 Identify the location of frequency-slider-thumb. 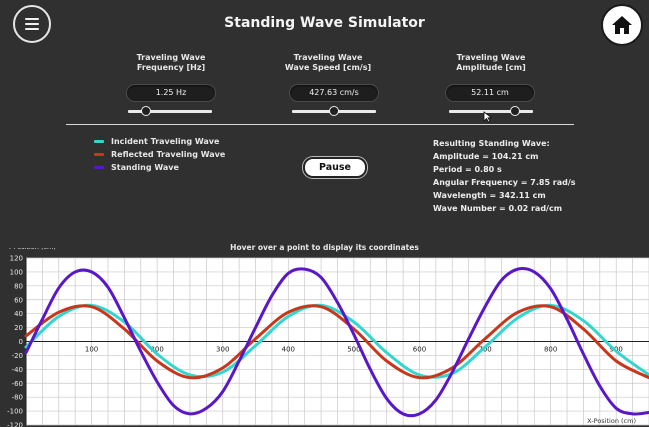
(146, 111).